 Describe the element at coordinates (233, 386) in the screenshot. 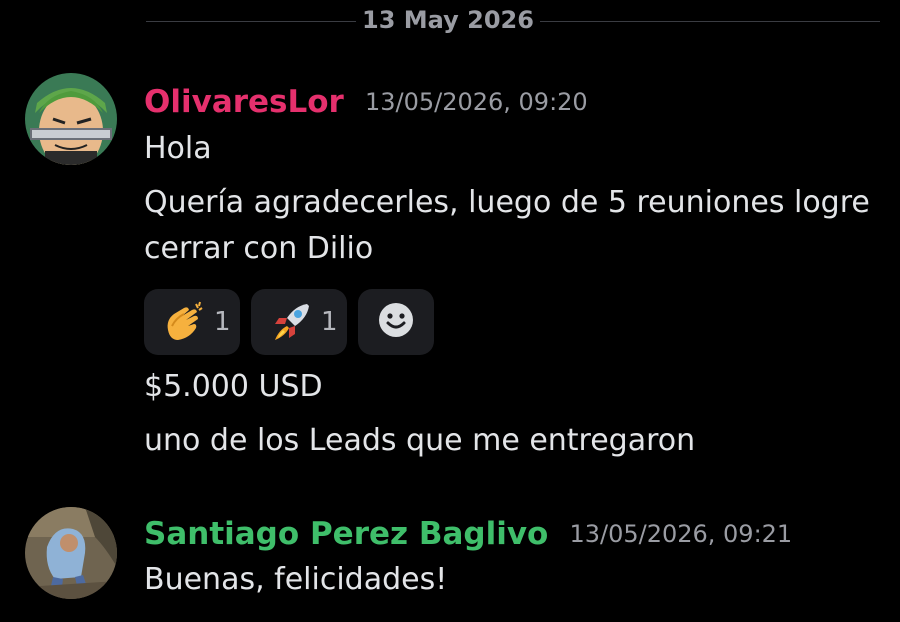

I see `message-text: $5.000 USD` at that location.